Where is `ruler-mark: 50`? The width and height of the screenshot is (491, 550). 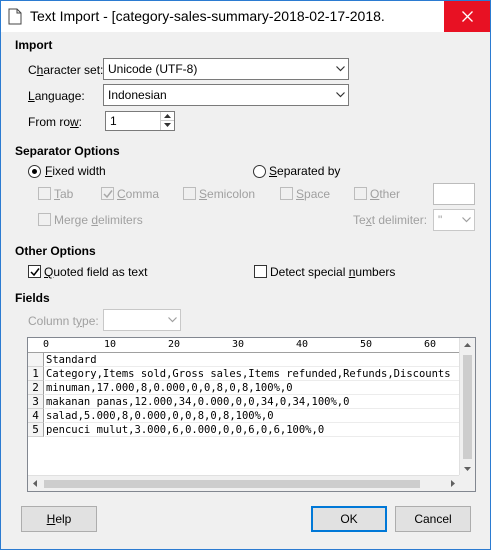 ruler-mark: 50 is located at coordinates (366, 344).